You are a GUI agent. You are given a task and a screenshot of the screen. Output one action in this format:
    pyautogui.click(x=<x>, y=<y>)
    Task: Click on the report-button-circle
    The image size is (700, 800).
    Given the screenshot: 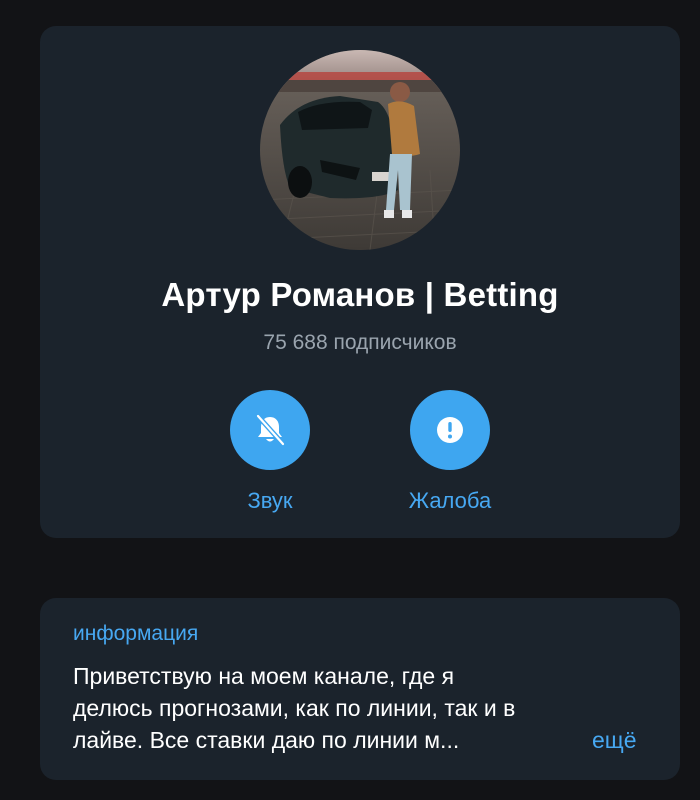 What is the action you would take?
    pyautogui.click(x=450, y=430)
    